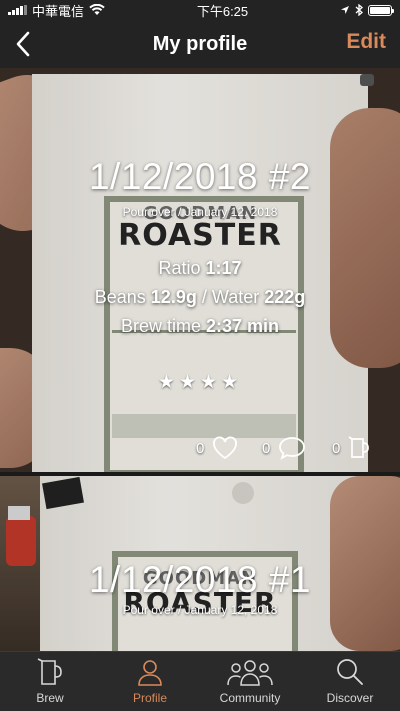 This screenshot has height=711, width=400. What do you see at coordinates (200, 326) in the screenshot?
I see `brew-time-row: Brew time 2:37 min` at bounding box center [200, 326].